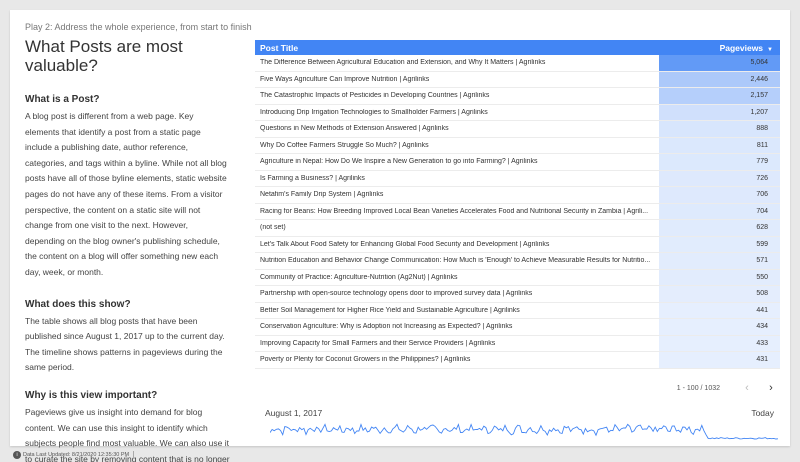  Describe the element at coordinates (273, 228) in the screenshot. I see `post-title-cell: (not set)` at that location.